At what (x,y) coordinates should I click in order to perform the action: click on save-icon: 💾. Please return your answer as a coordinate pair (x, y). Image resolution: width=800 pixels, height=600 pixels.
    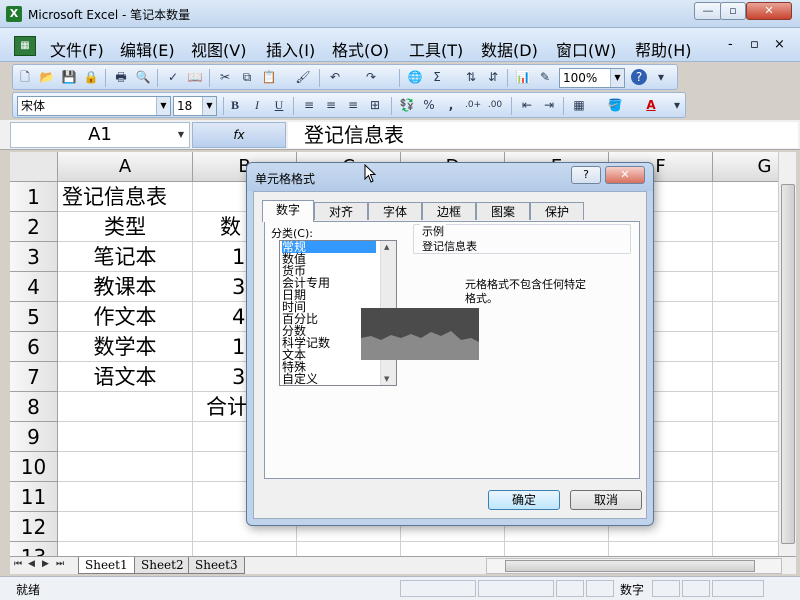
    Looking at the image, I should click on (69, 77).